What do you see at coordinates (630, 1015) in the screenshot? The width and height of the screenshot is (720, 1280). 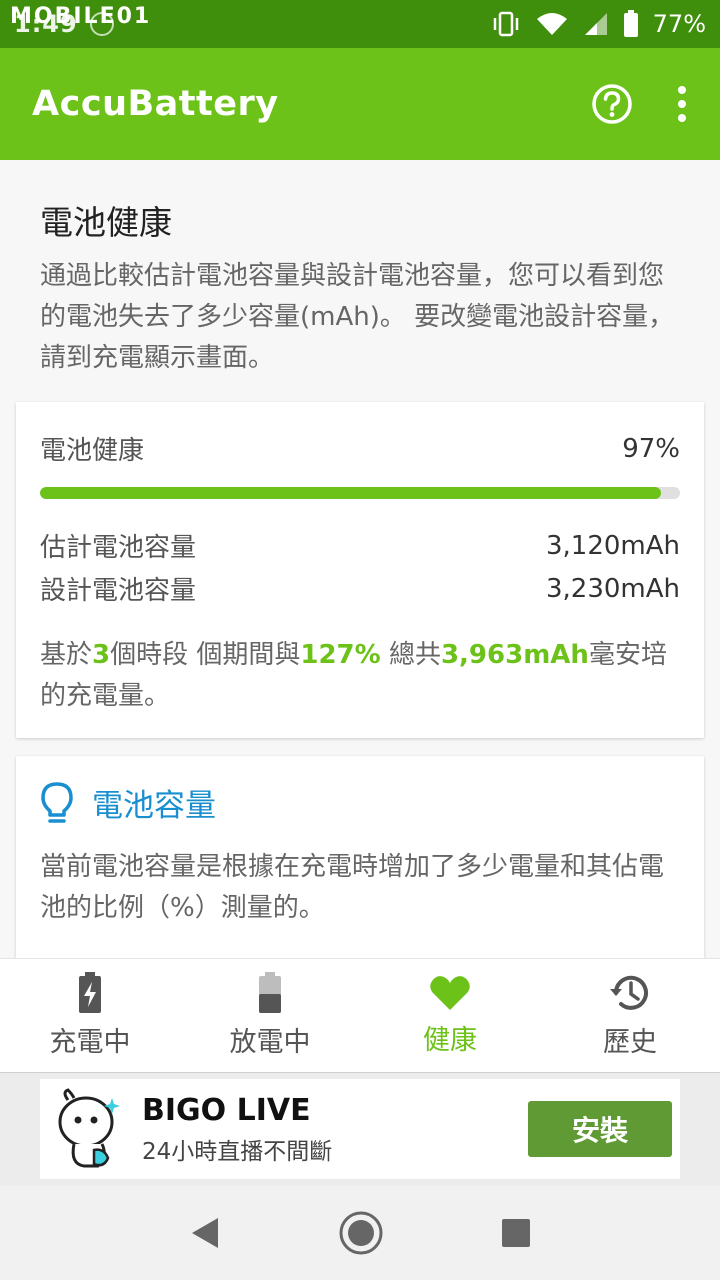 I see `nav-tab-history: 歷史` at bounding box center [630, 1015].